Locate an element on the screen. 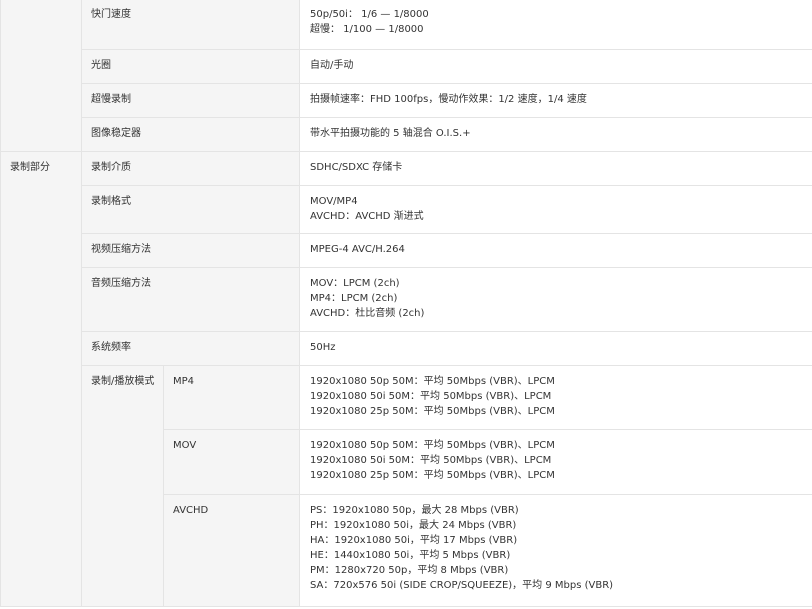 The image size is (812, 609). row-value: SDHC/SDXC 存储卡 is located at coordinates (555, 168).